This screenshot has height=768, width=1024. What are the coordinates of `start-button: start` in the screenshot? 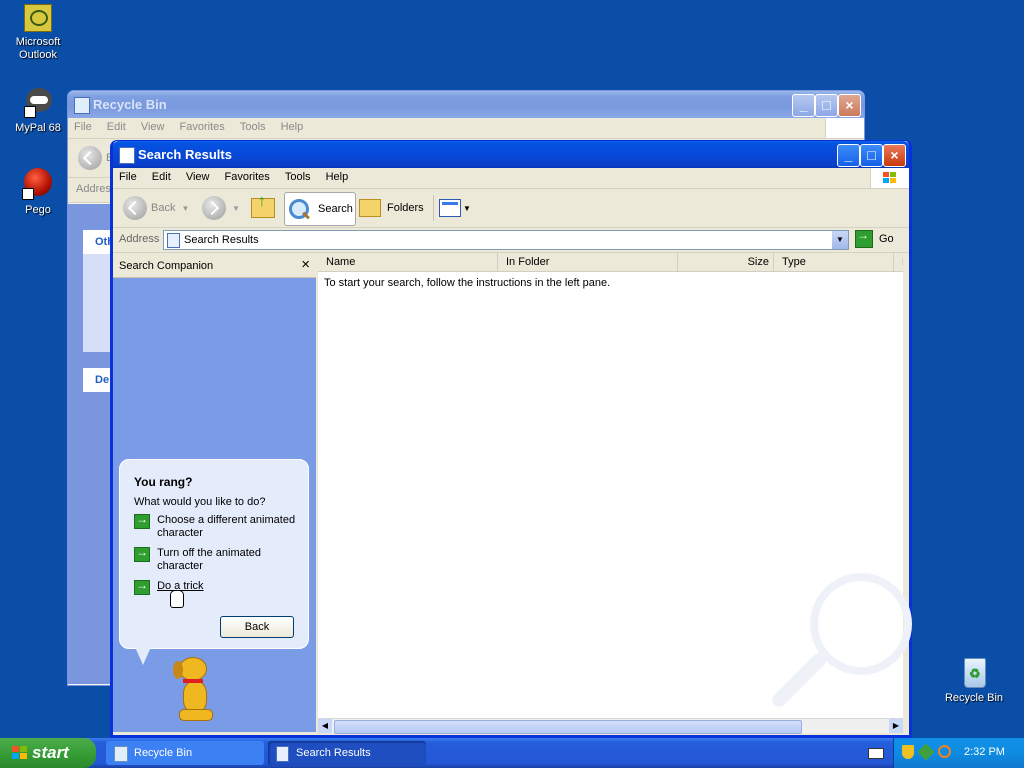 It's located at (48, 753).